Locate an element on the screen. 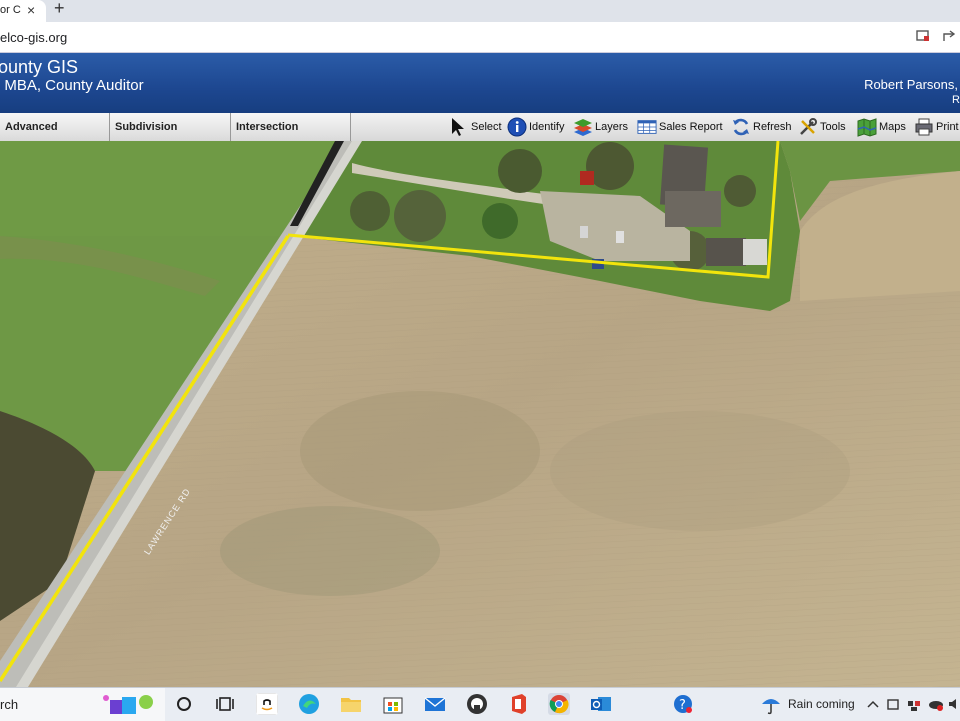 The image size is (960, 721). edge-browser-icon is located at coordinates (309, 704).